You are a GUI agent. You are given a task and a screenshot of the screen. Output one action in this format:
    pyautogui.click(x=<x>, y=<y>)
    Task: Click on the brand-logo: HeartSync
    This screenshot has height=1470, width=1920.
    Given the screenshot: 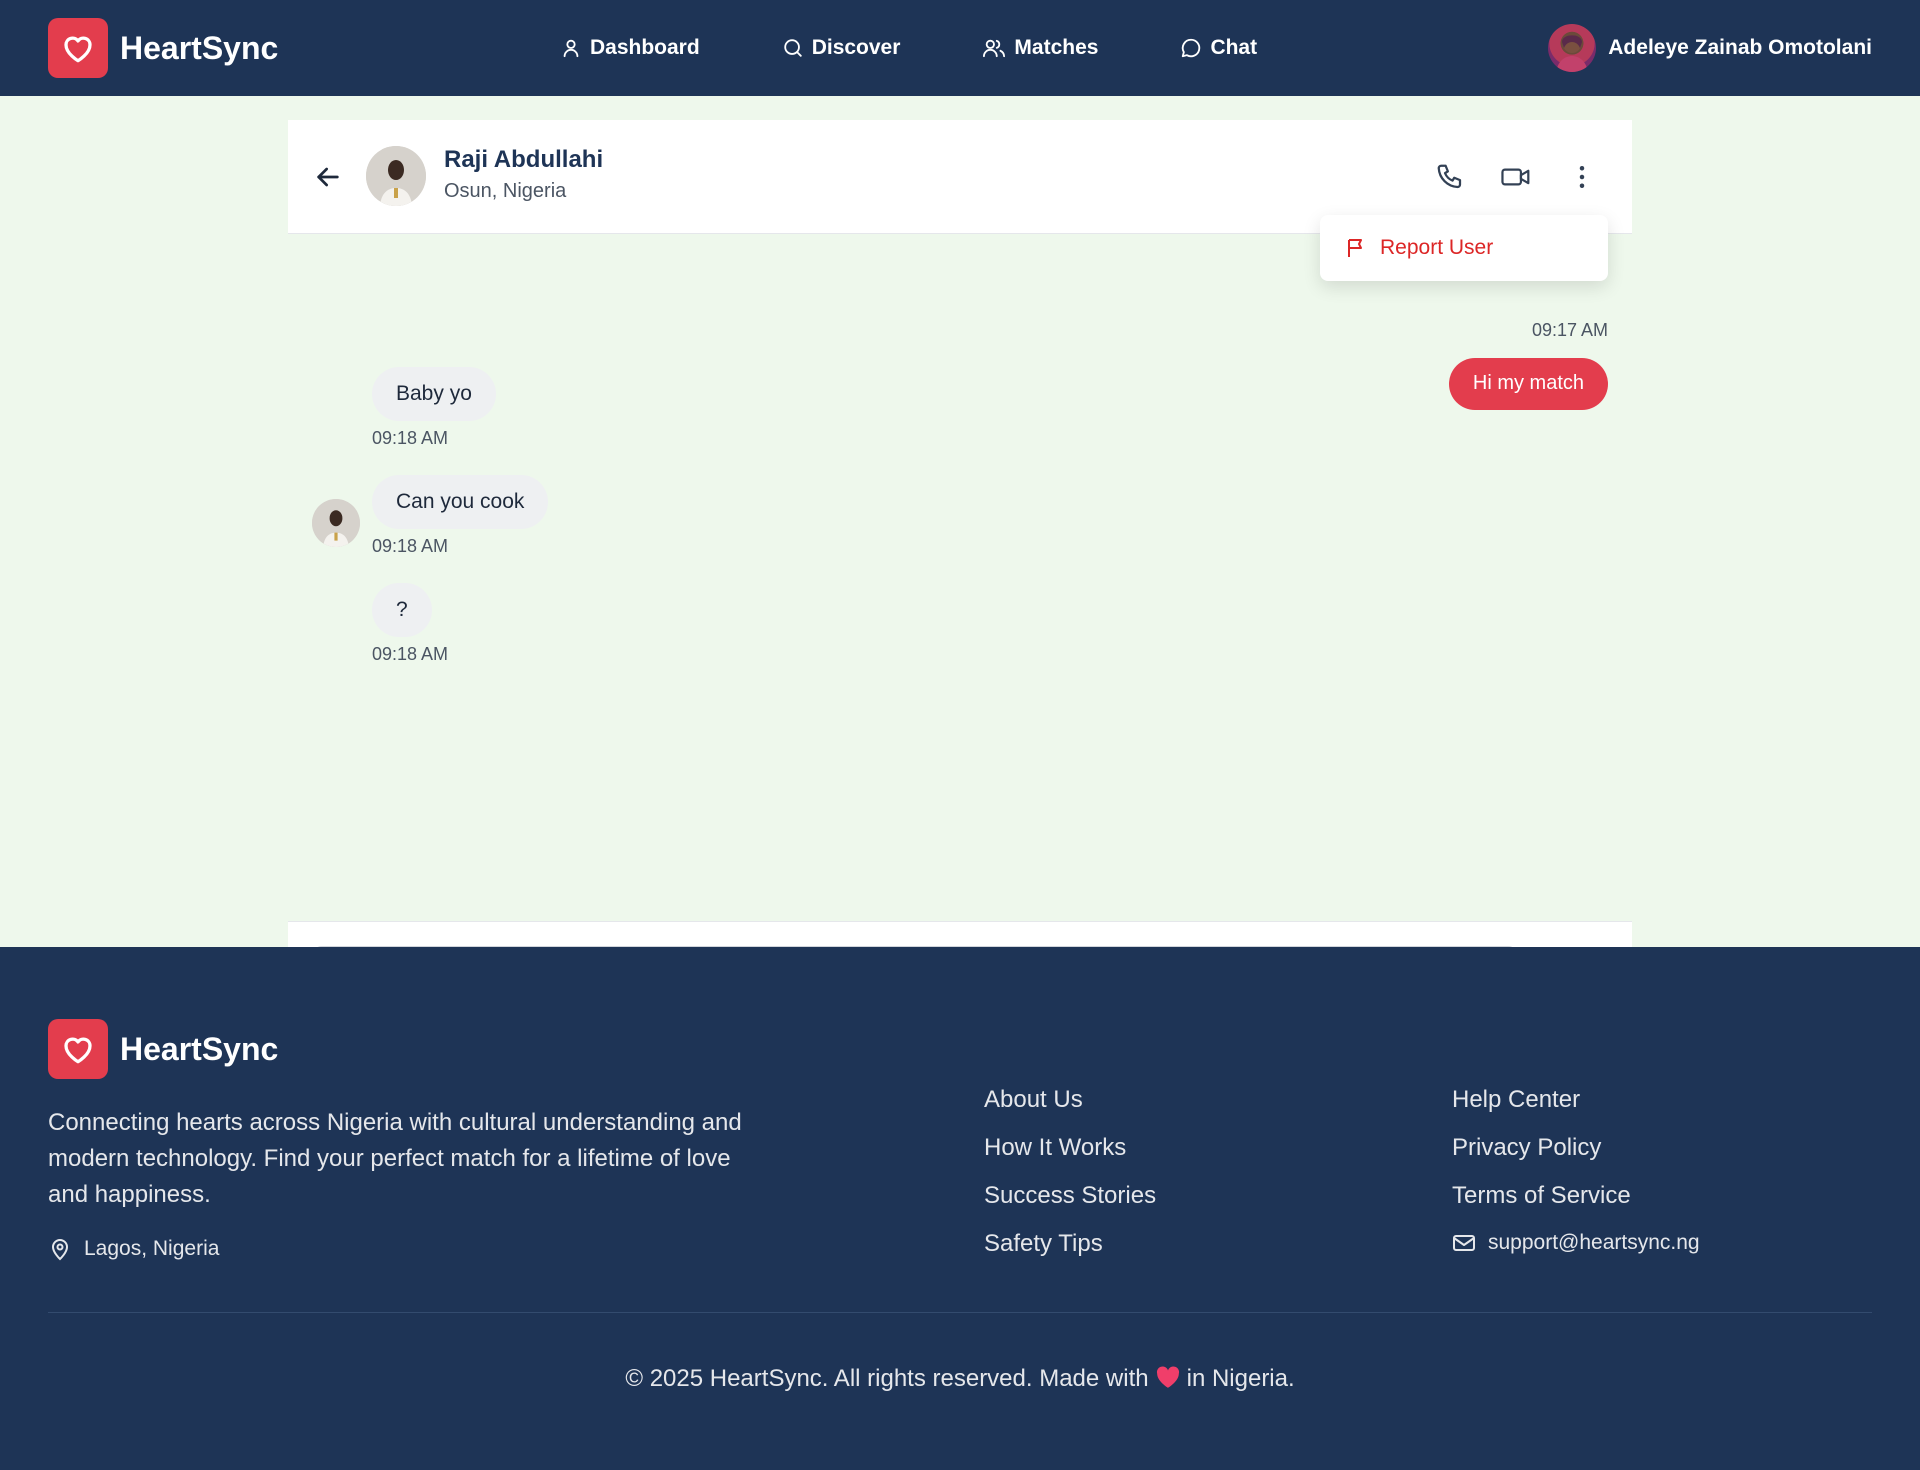 What is the action you would take?
    pyautogui.click(x=163, y=48)
    